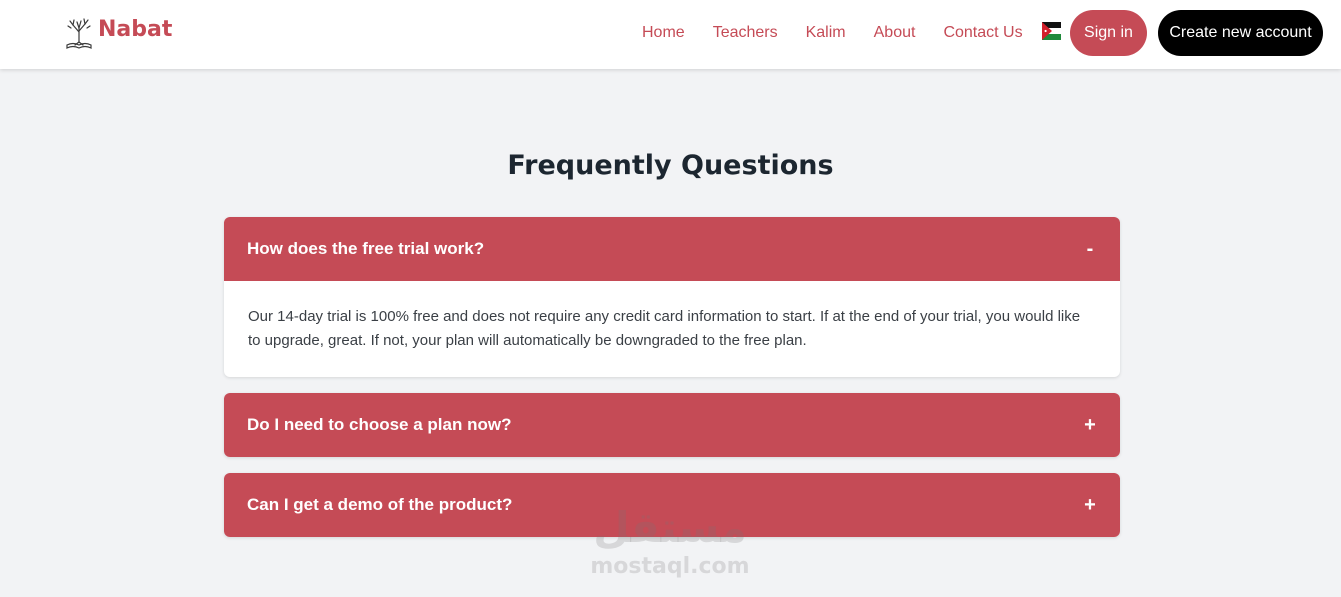  I want to click on faq-question-toggle: Can I get a demo of the product? +, so click(672, 505).